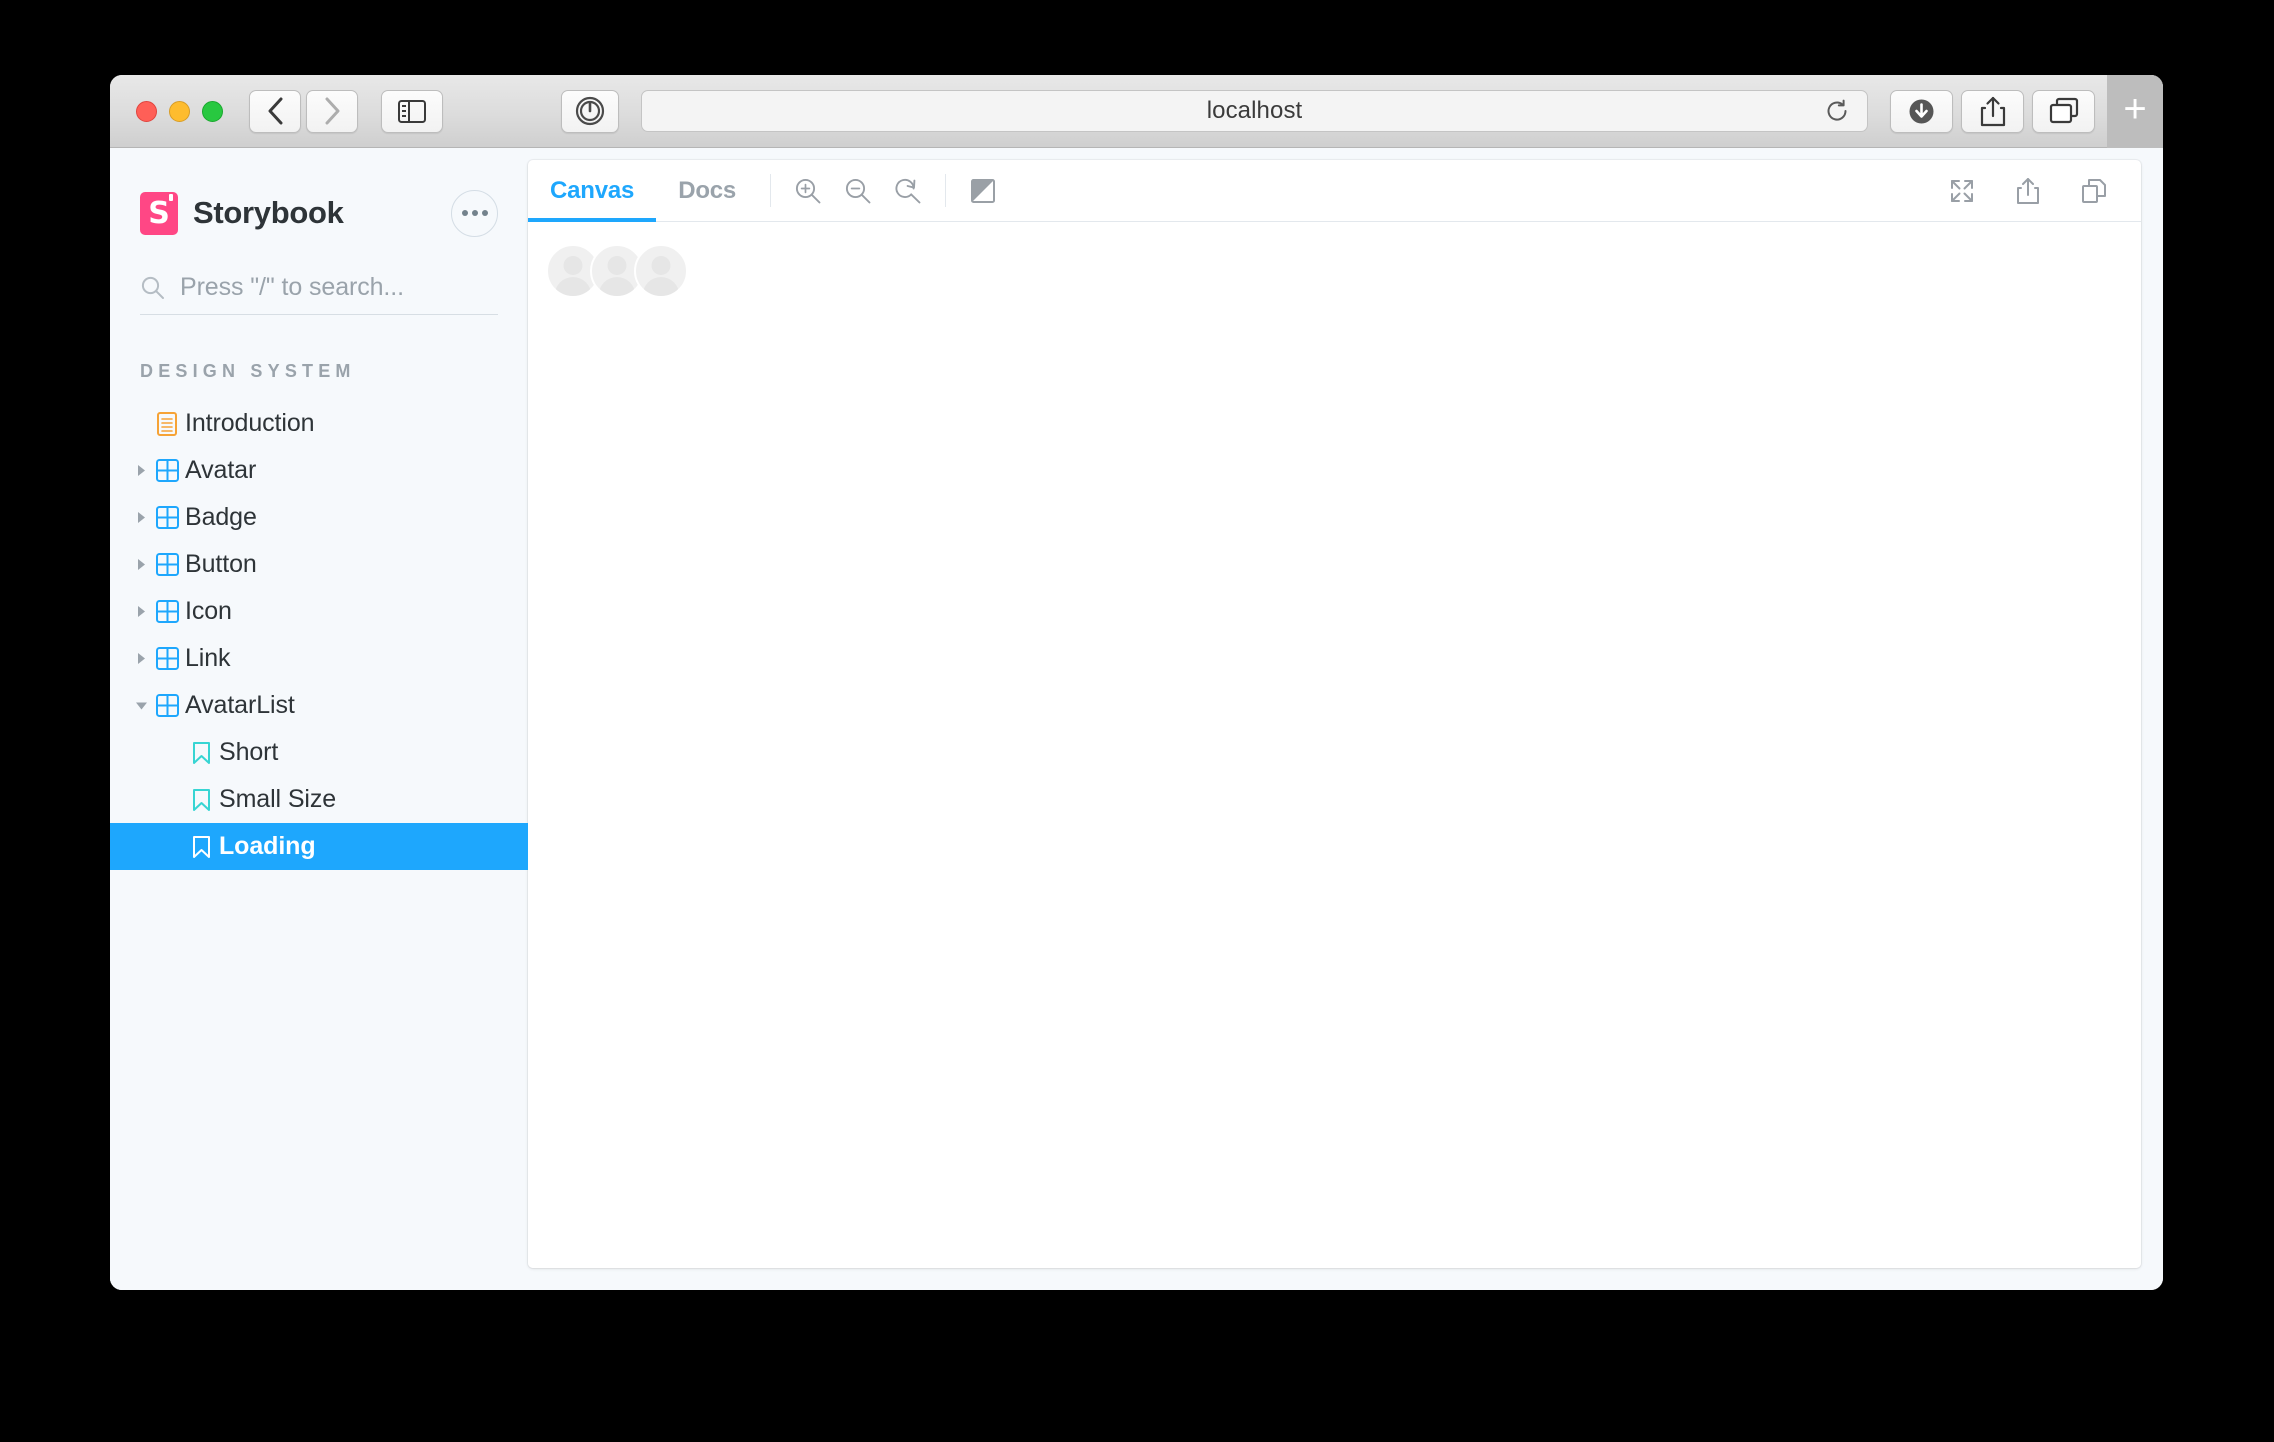 The height and width of the screenshot is (1442, 2274). I want to click on logo-tick, so click(171, 197).